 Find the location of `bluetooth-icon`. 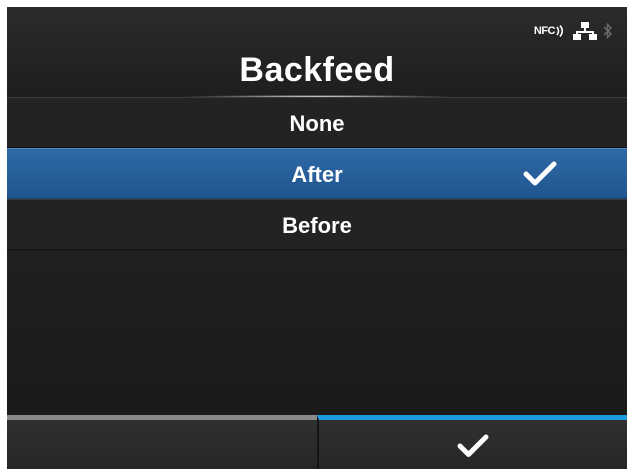

bluetooth-icon is located at coordinates (608, 31).